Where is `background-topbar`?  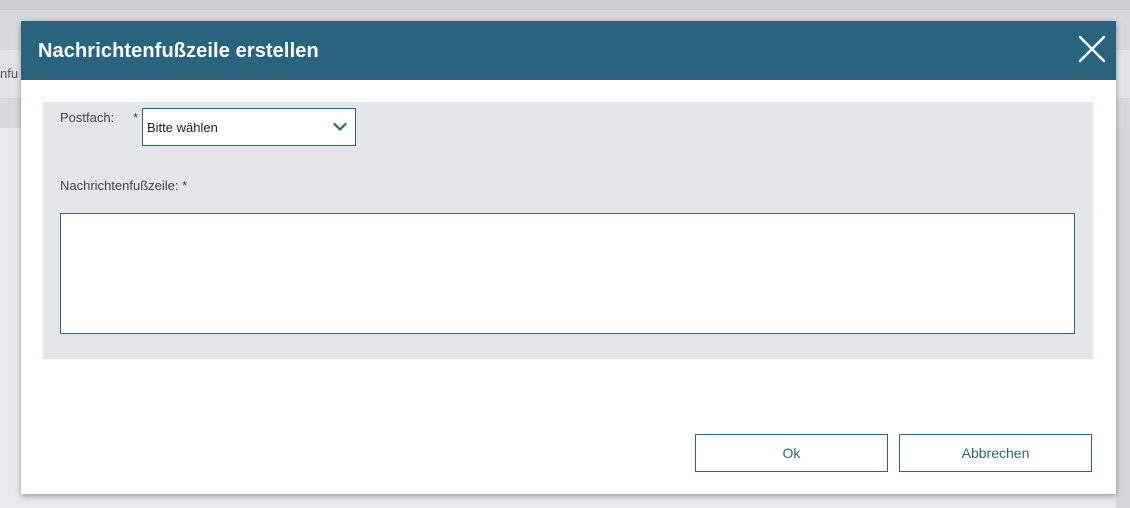 background-topbar is located at coordinates (565, 5).